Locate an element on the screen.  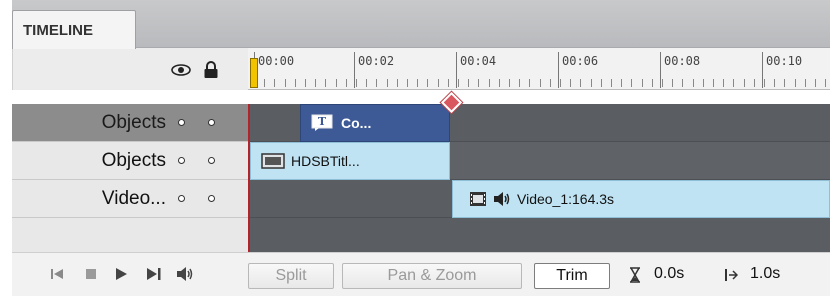
start-time-icon is located at coordinates (731, 275).